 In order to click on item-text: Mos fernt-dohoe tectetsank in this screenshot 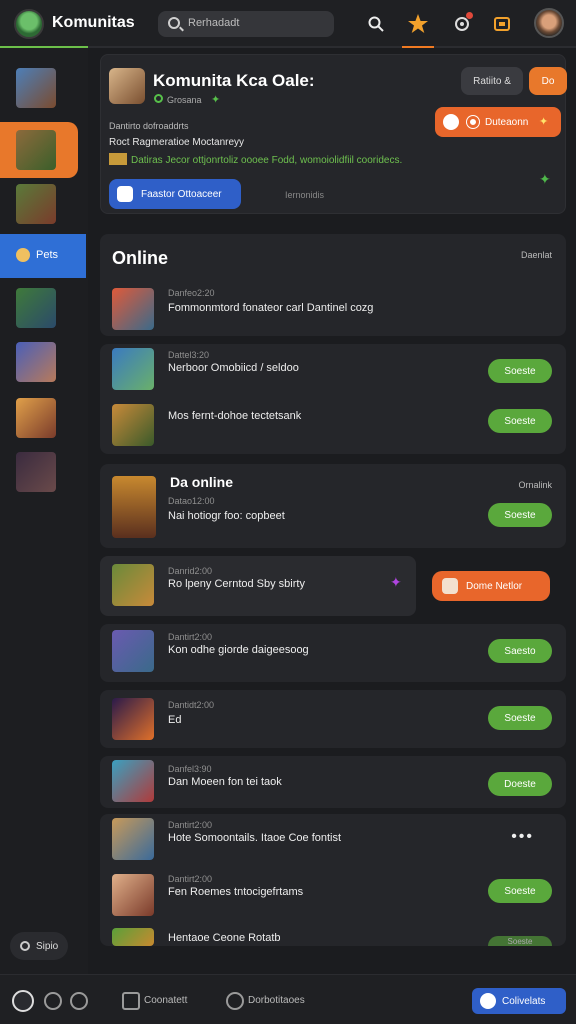, I will do `click(235, 416)`.